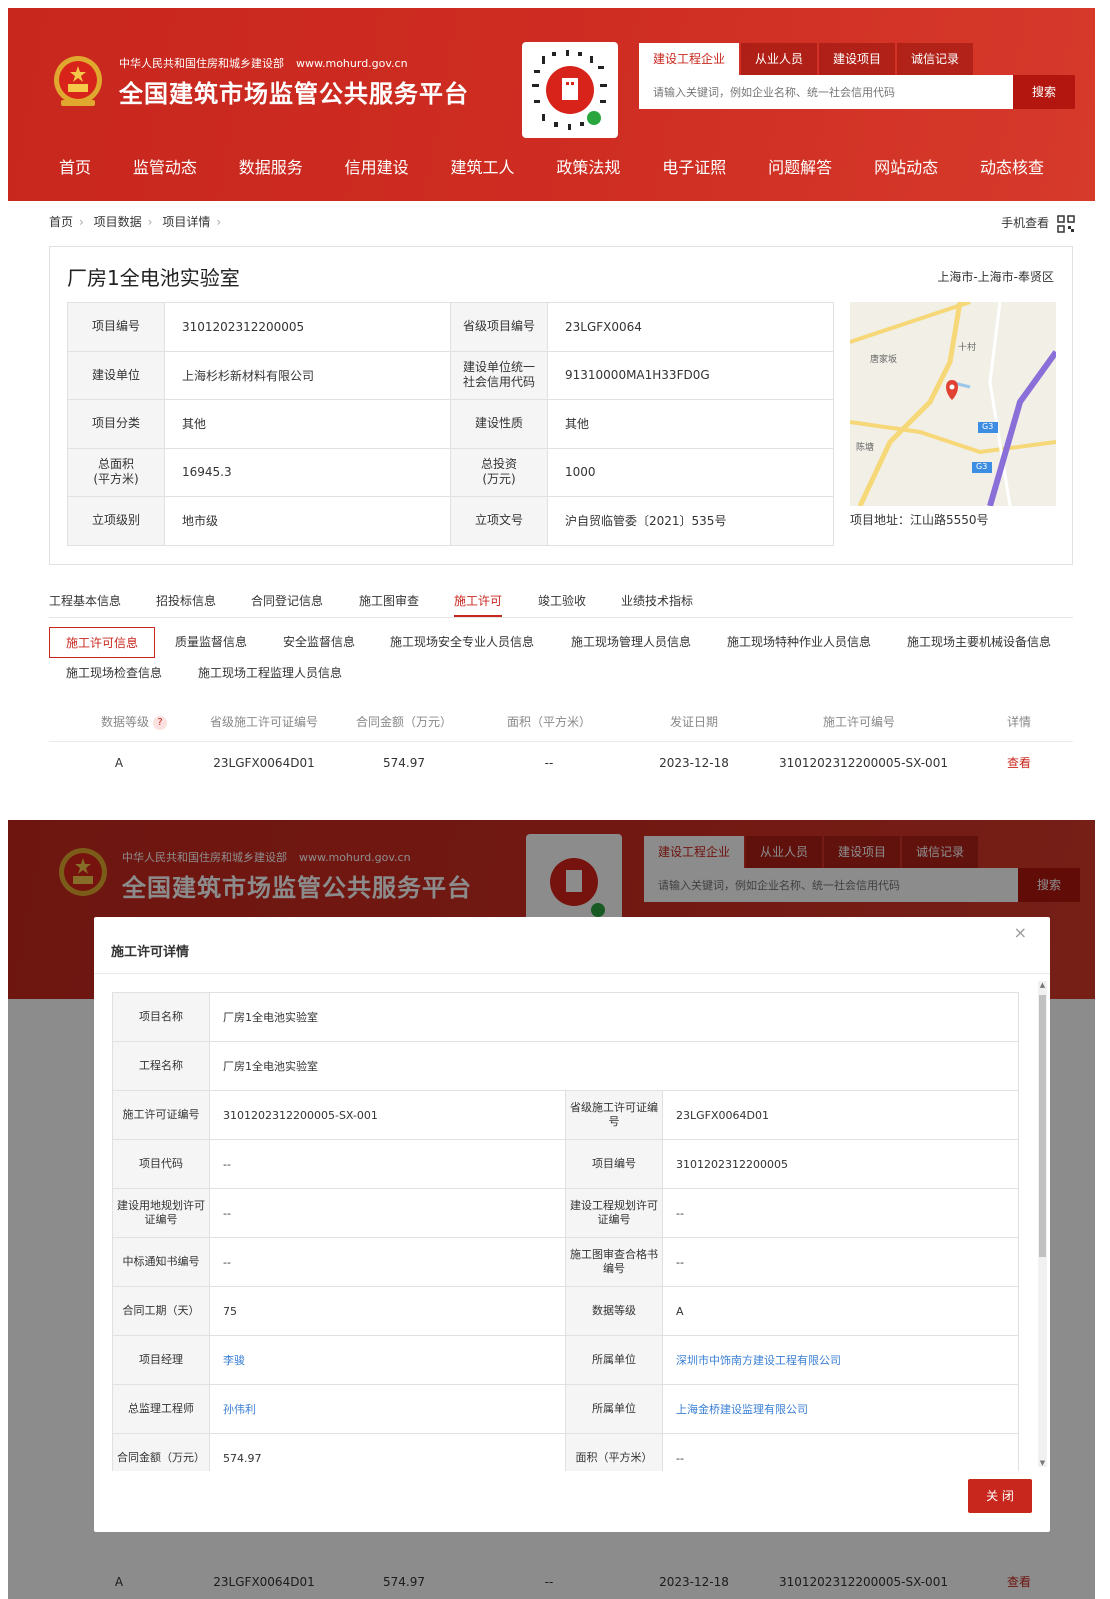 The height and width of the screenshot is (1599, 1110). Describe the element at coordinates (264, 763) in the screenshot. I see `cell-provincial-permit-no: 23LGFX0064D01` at that location.